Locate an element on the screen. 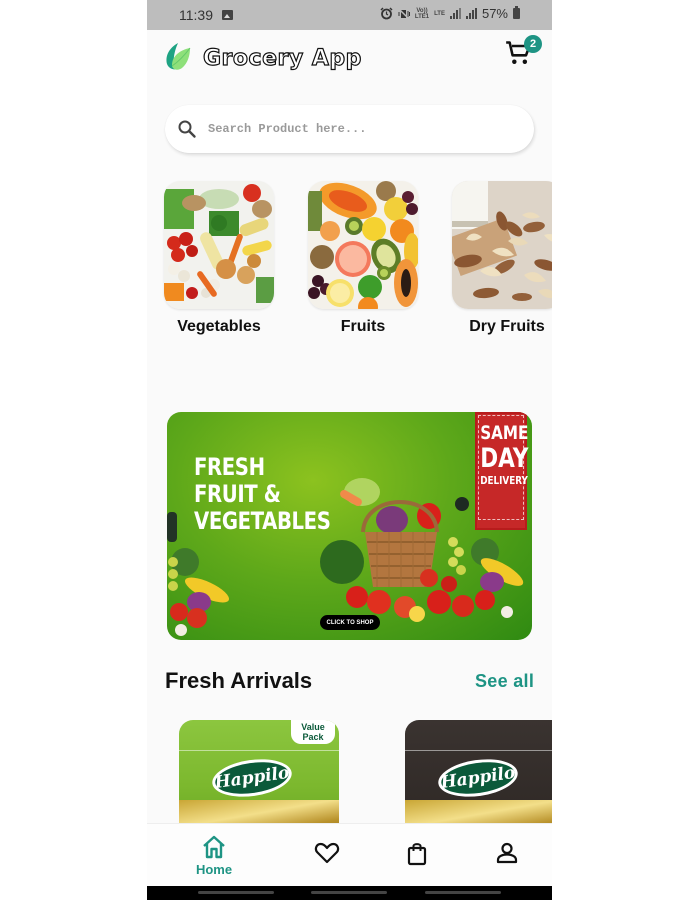 This screenshot has width=700, height=900. system-navigation-bar is located at coordinates (349, 893).